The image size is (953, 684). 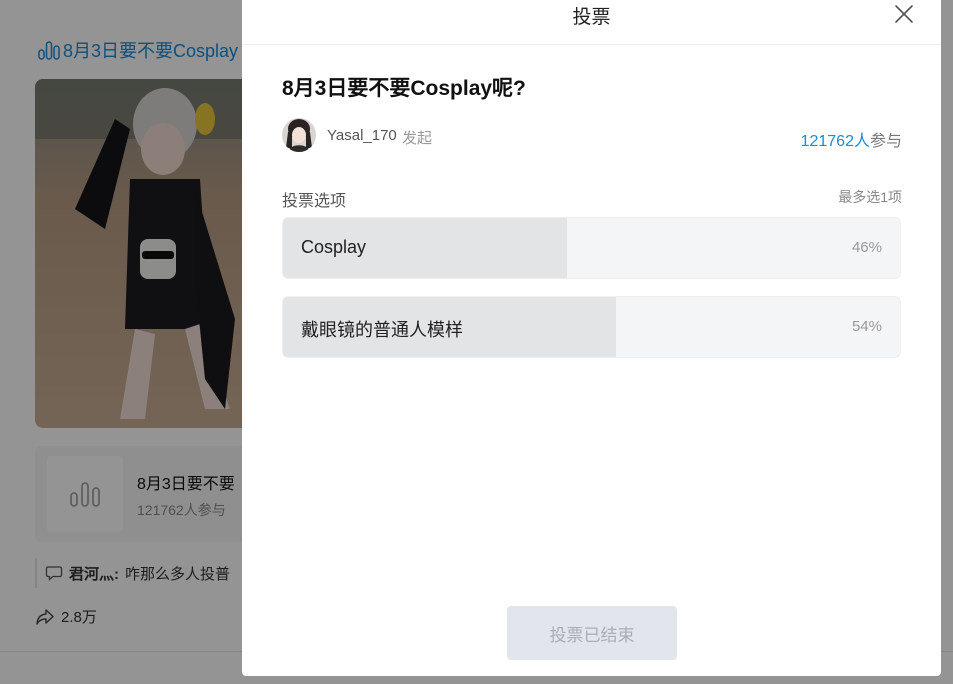 I want to click on participant-number: 121762人, so click(x=835, y=141).